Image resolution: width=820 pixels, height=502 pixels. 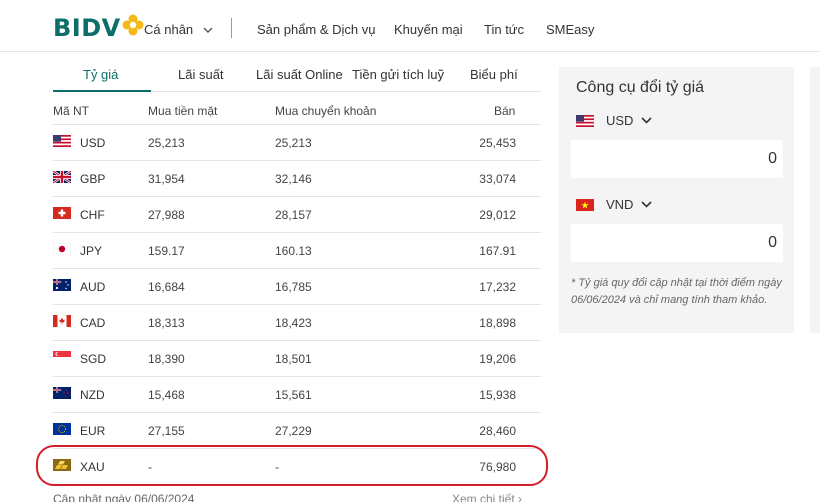 I want to click on eu-flag-icon, so click(x=62, y=429).